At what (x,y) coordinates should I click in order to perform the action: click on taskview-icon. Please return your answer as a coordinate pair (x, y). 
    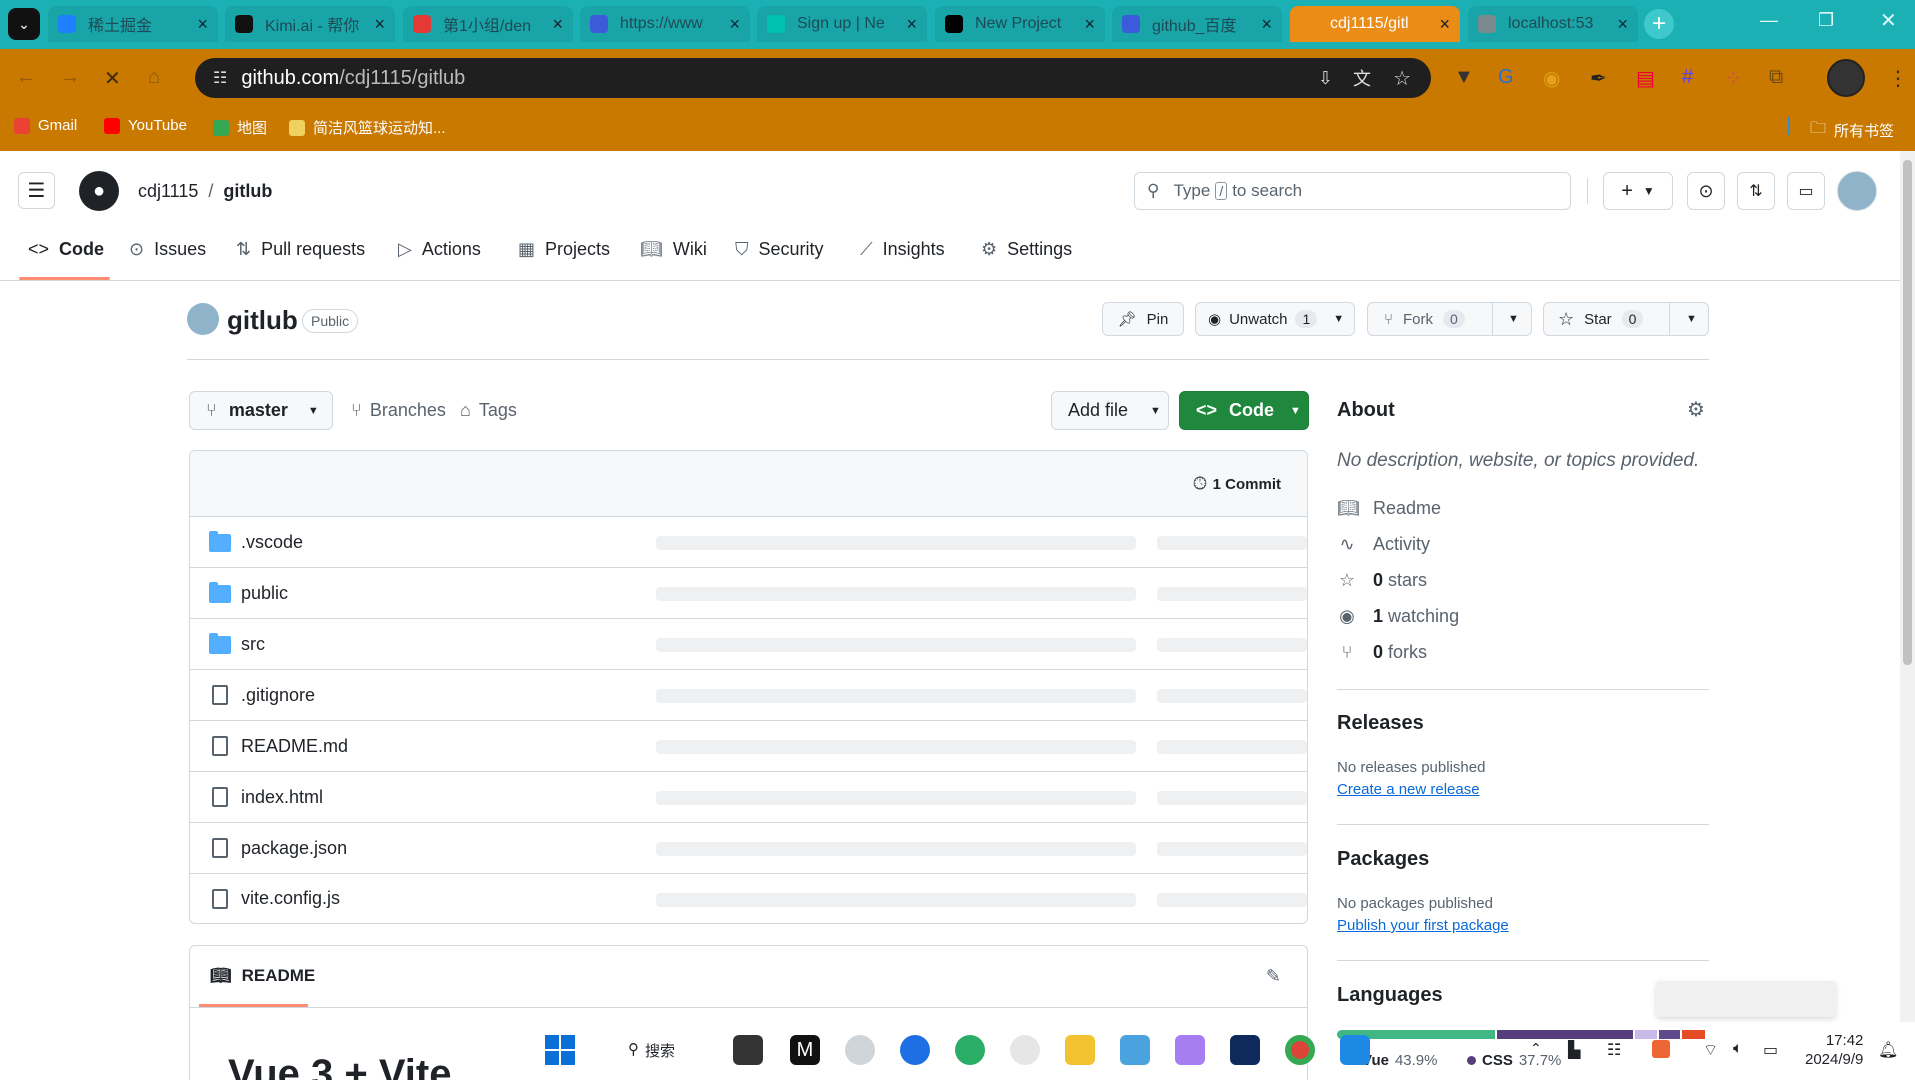
    Looking at the image, I should click on (748, 1050).